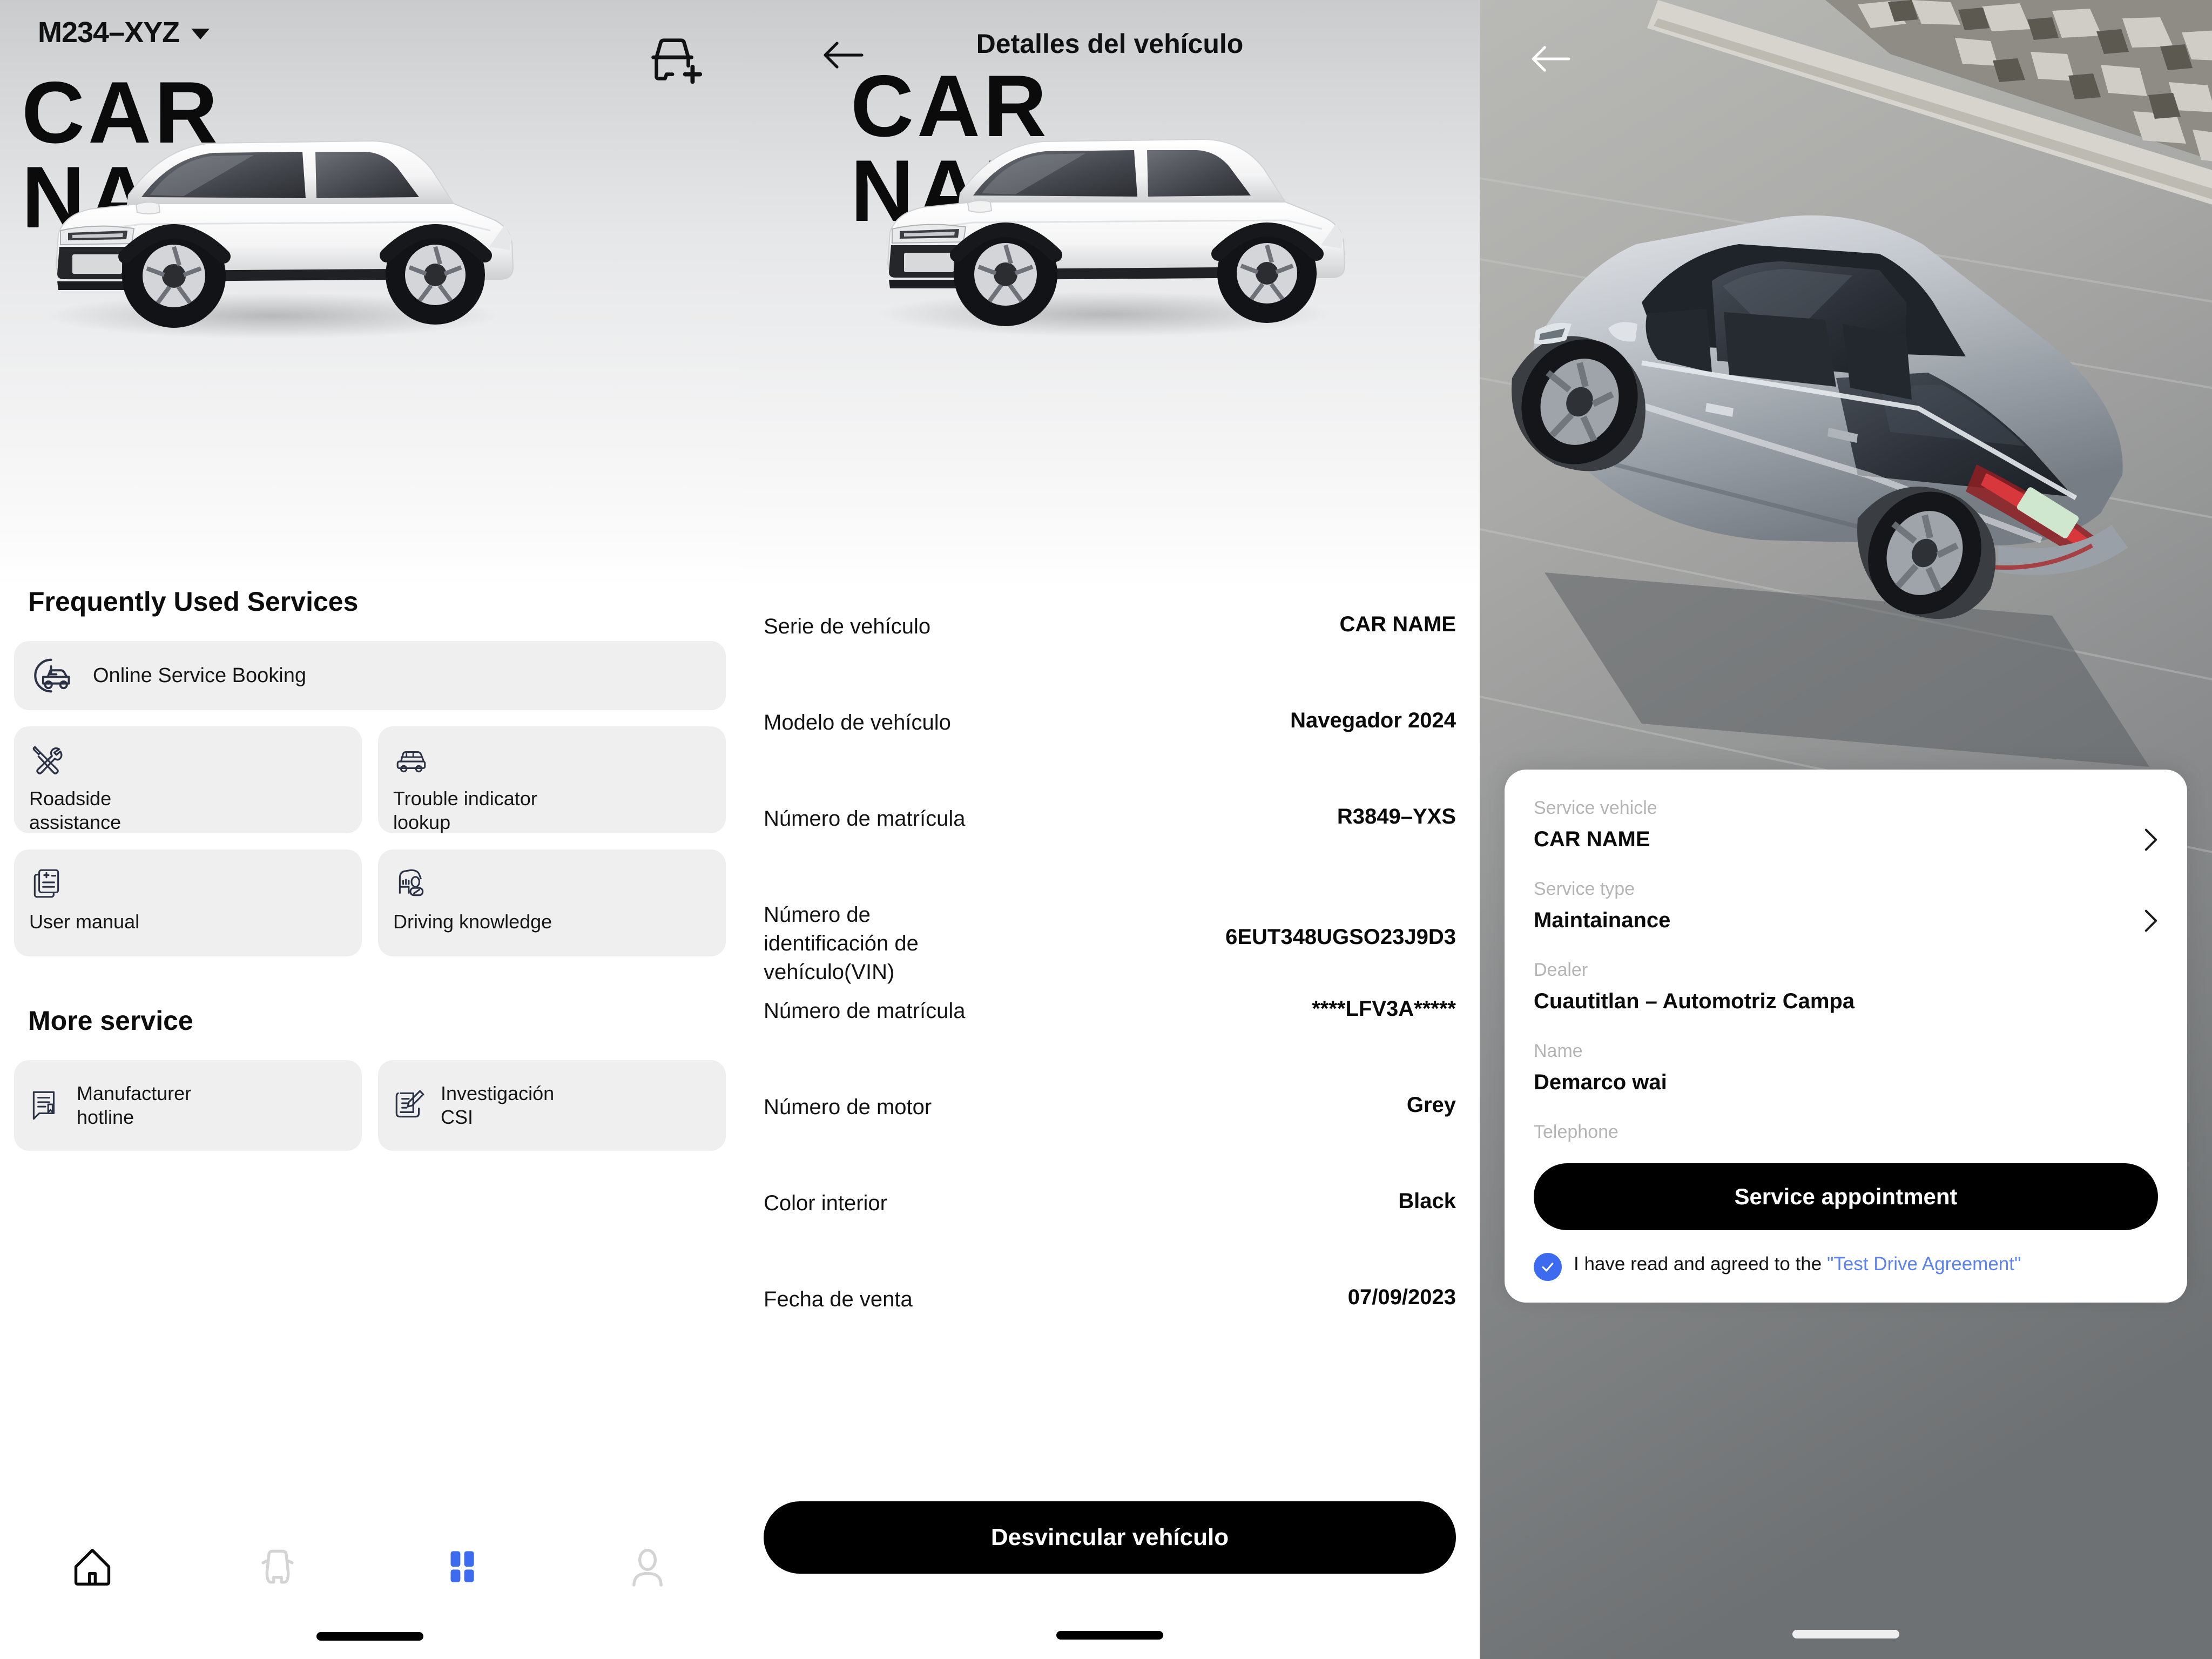 This screenshot has width=2212, height=1659. Describe the element at coordinates (1602, 920) in the screenshot. I see `field-value: Maintainance` at that location.